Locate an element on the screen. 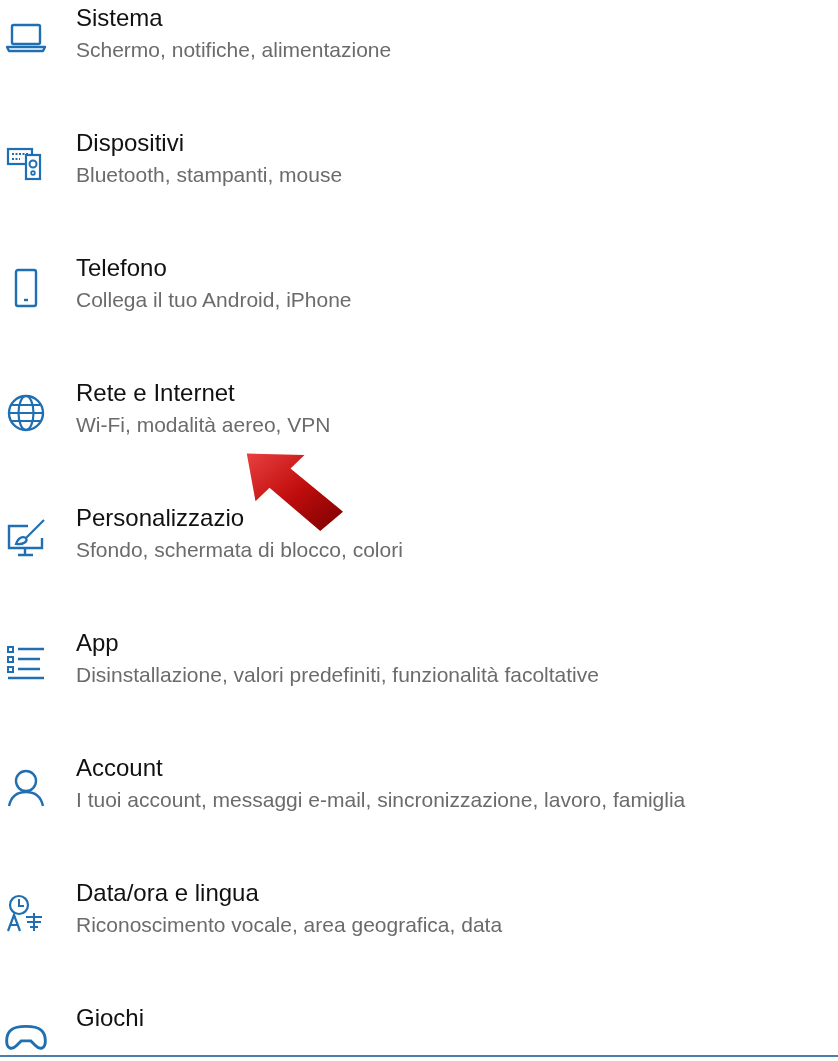 Image resolution: width=838 pixels, height=1061 pixels. settings-item-title: Data/ora e lingua is located at coordinates (289, 893).